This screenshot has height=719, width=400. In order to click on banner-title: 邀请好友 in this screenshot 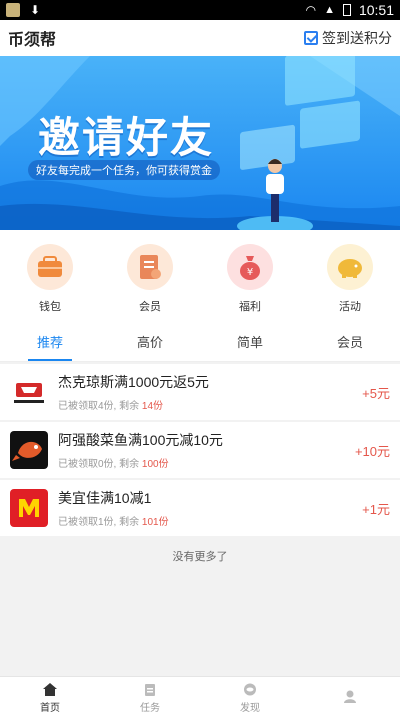, I will do `click(126, 137)`.